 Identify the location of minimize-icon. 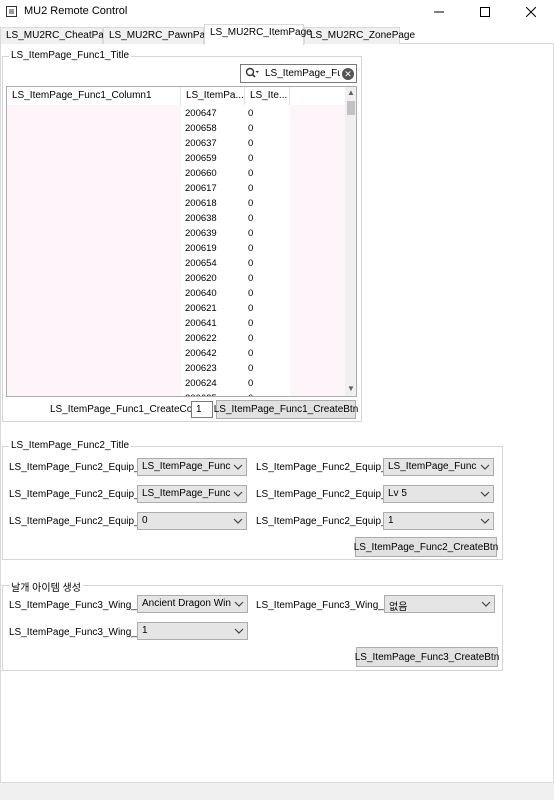
(439, 12).